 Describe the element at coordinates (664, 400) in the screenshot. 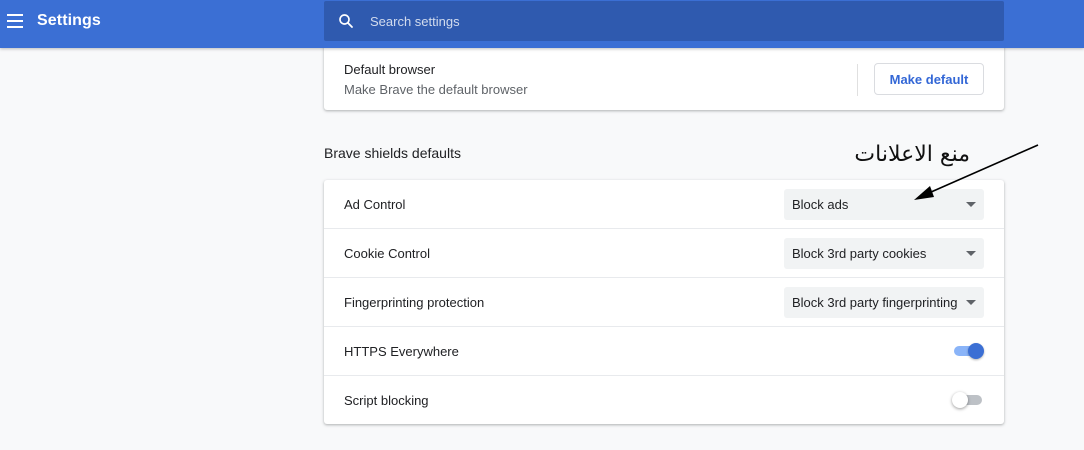

I see `script-blocking-row: Script blocking` at that location.